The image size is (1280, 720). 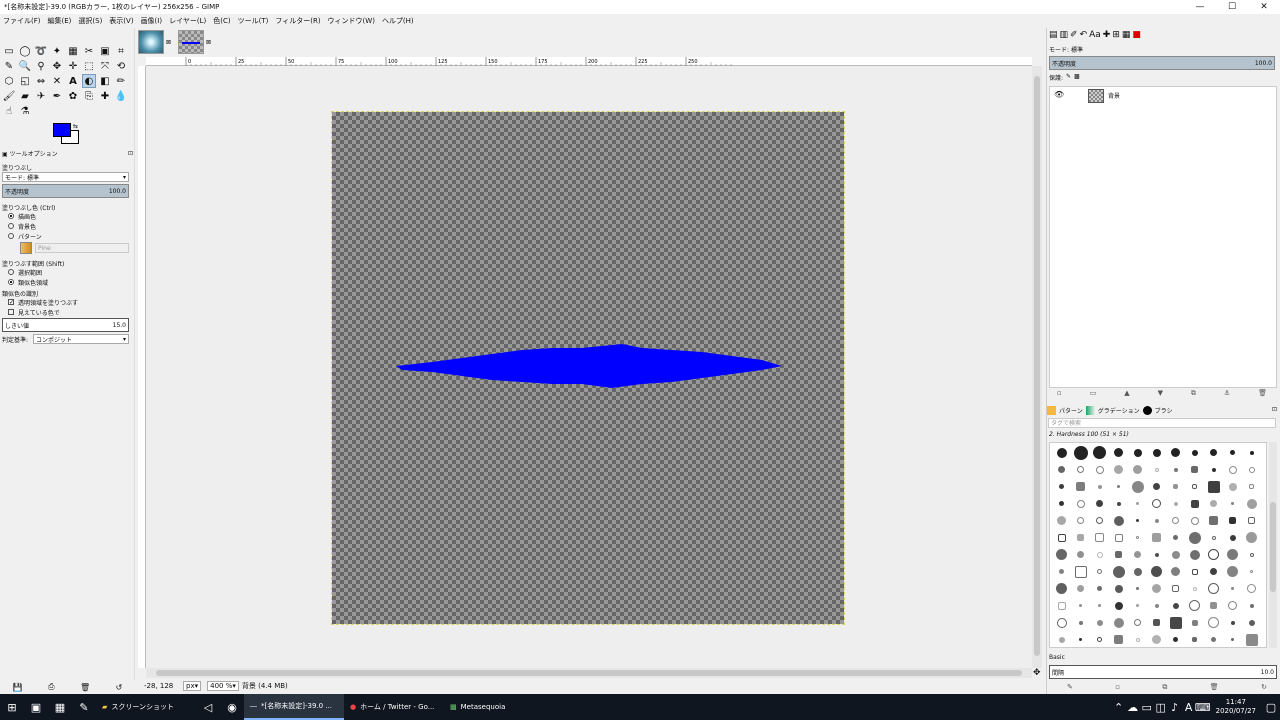 I want to click on gradients-tab-icon, so click(x=1090, y=410).